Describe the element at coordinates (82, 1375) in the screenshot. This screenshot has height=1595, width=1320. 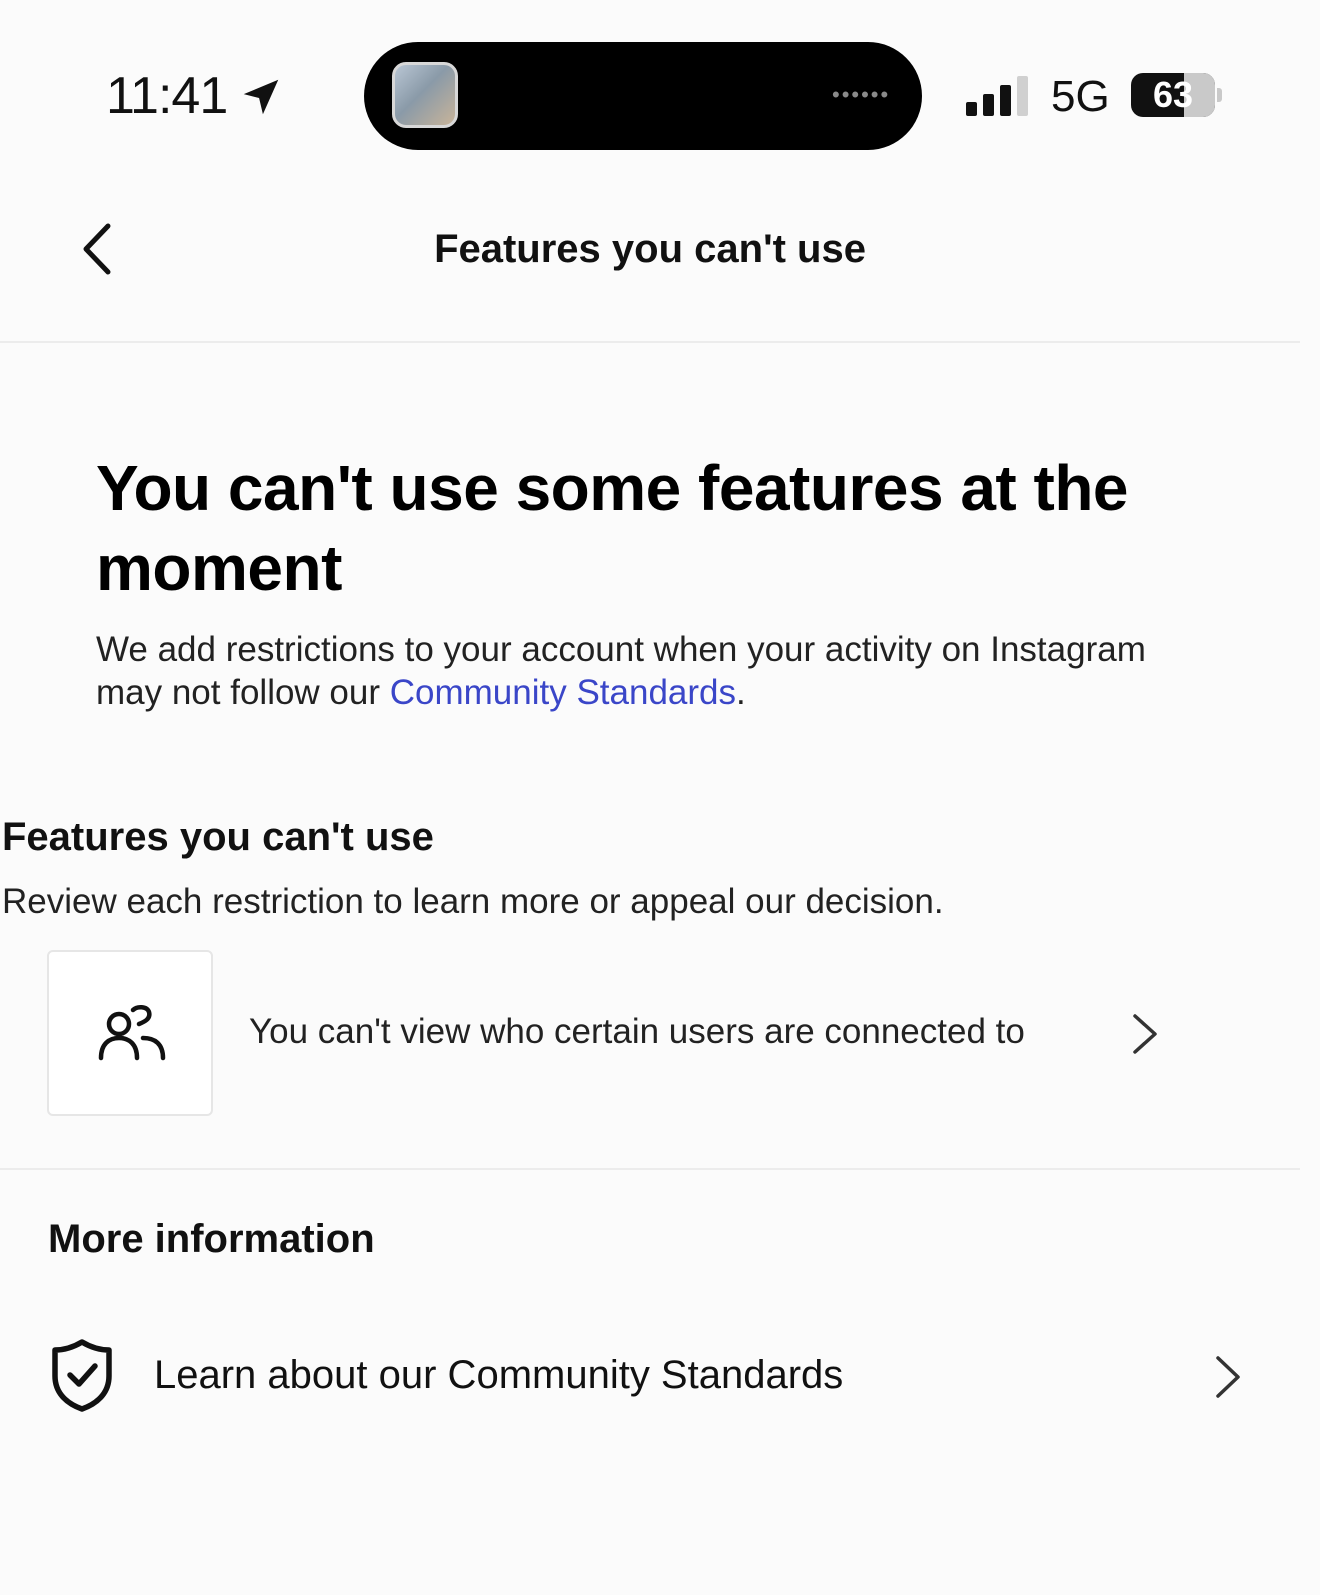
I see `shield-check-icon` at that location.